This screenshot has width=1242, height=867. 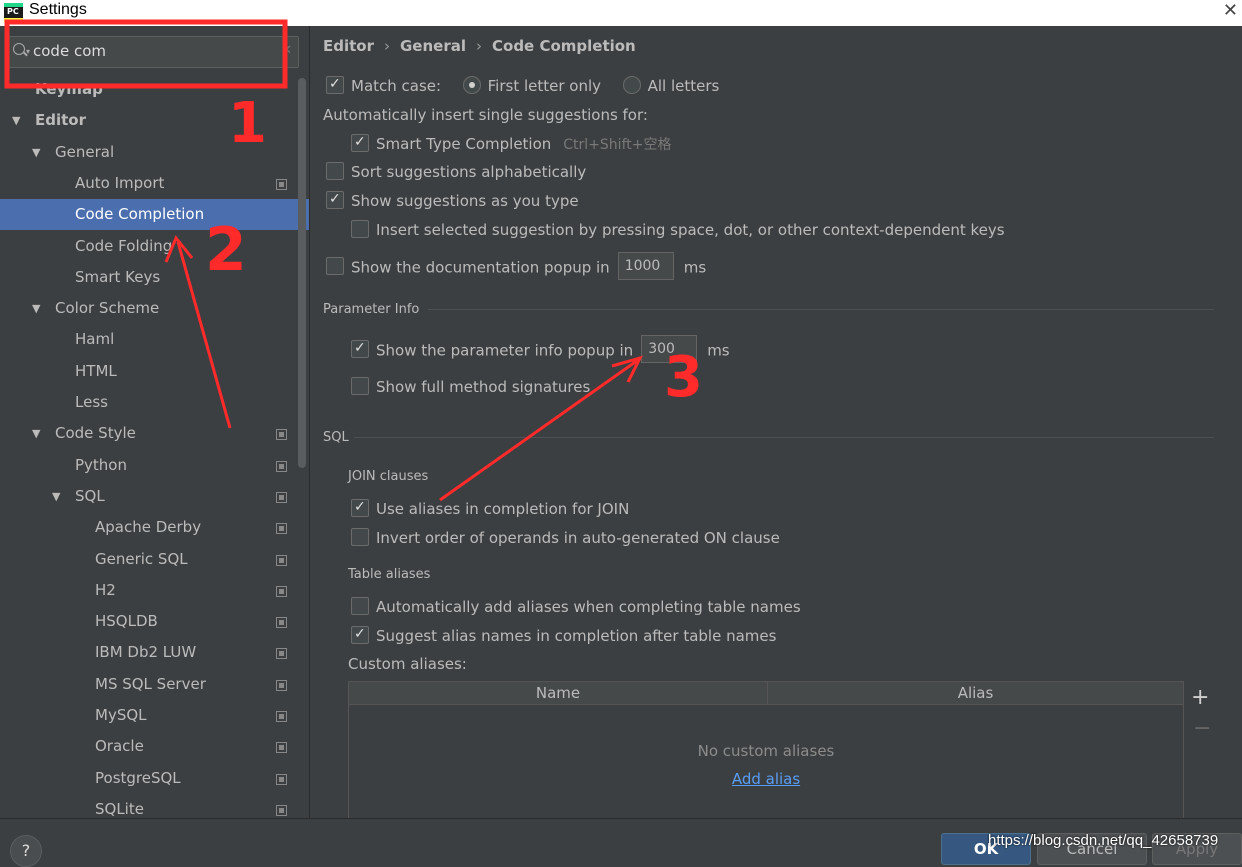 What do you see at coordinates (389, 574) in the screenshot?
I see `table-aliases-title: Table aliases` at bounding box center [389, 574].